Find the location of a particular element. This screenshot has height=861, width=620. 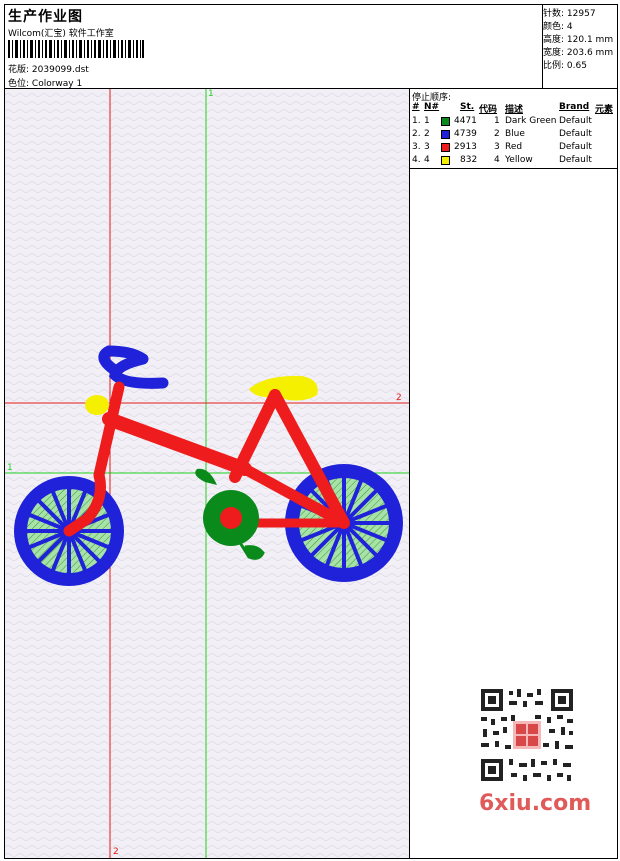

colorway-value: Colorway 1 is located at coordinates (57, 84).